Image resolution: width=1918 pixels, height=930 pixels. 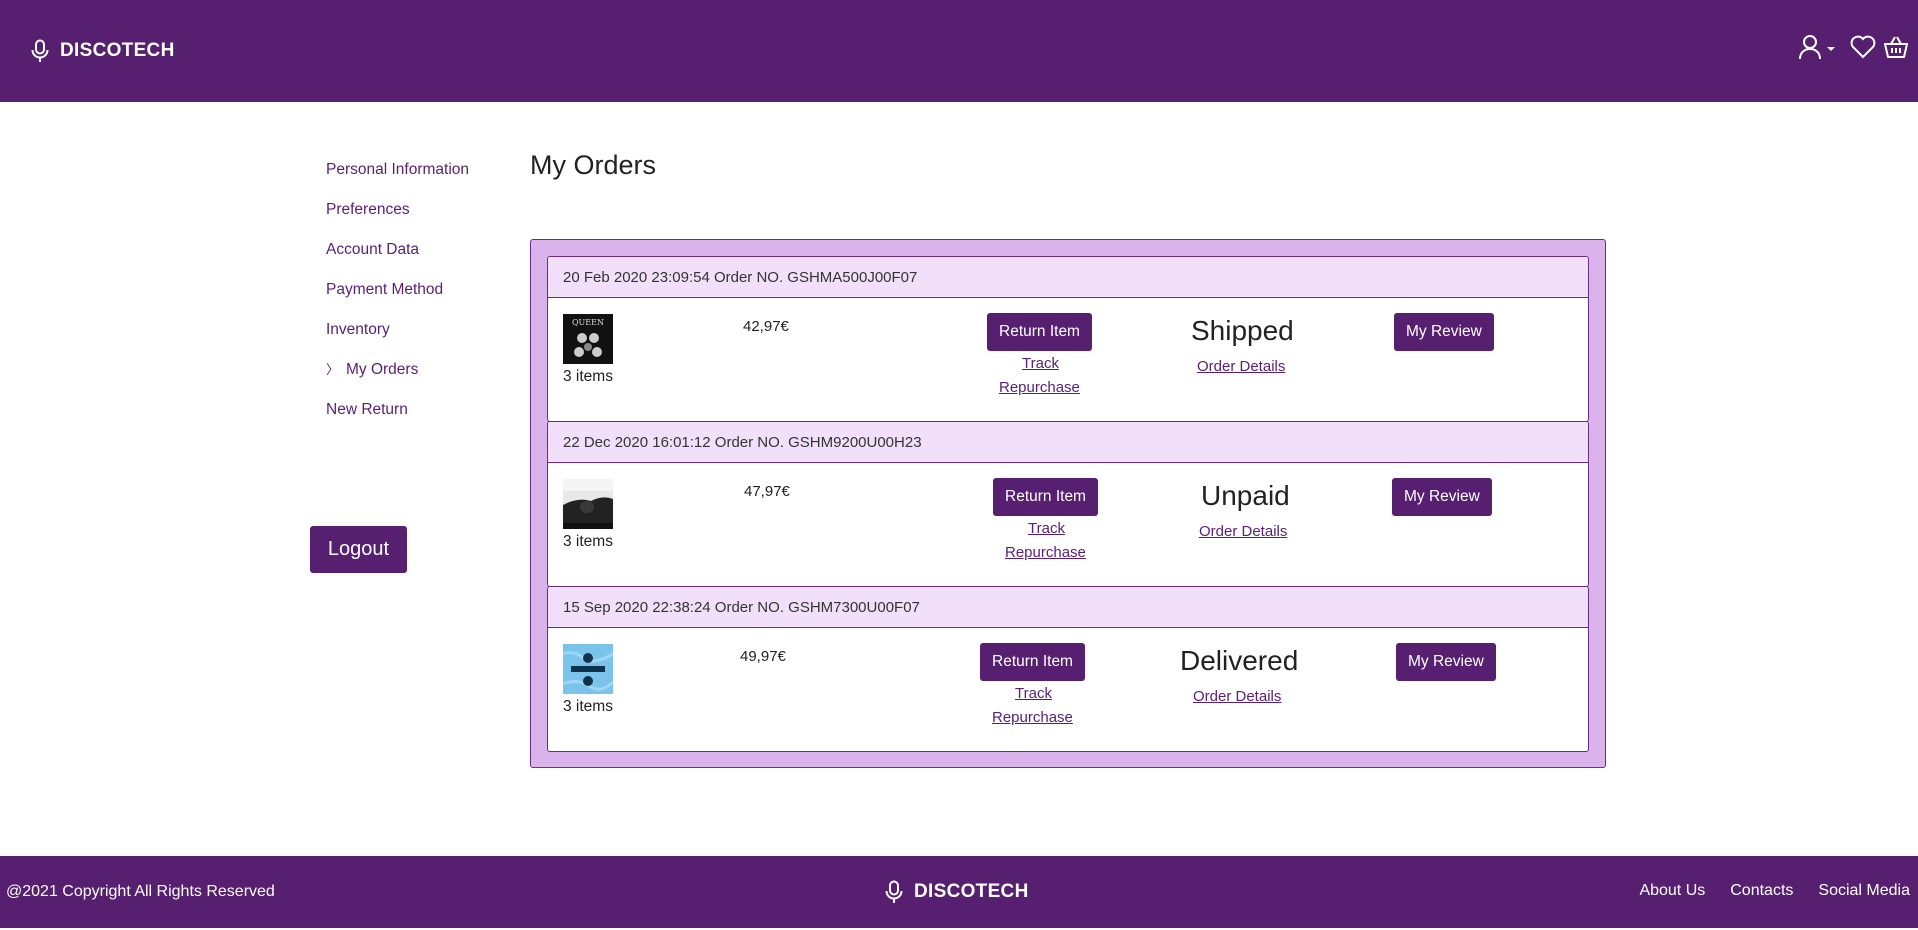 I want to click on basket-icon, so click(x=1896, y=49).